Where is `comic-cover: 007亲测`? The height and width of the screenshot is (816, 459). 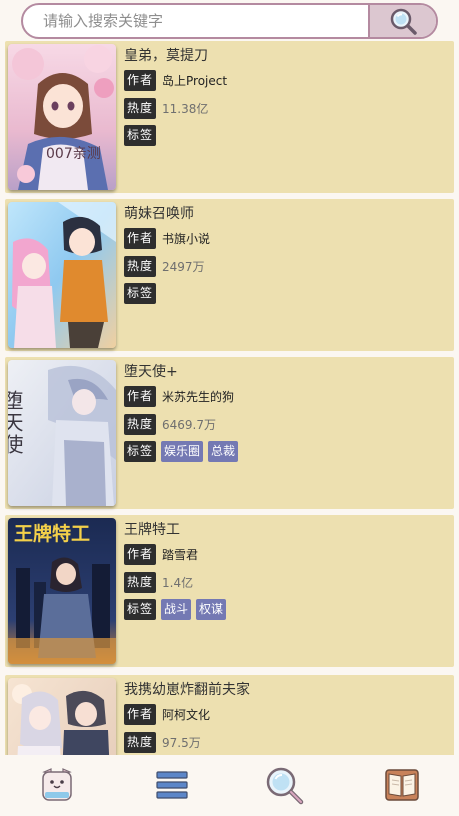
comic-cover: 007亲测 is located at coordinates (62, 117).